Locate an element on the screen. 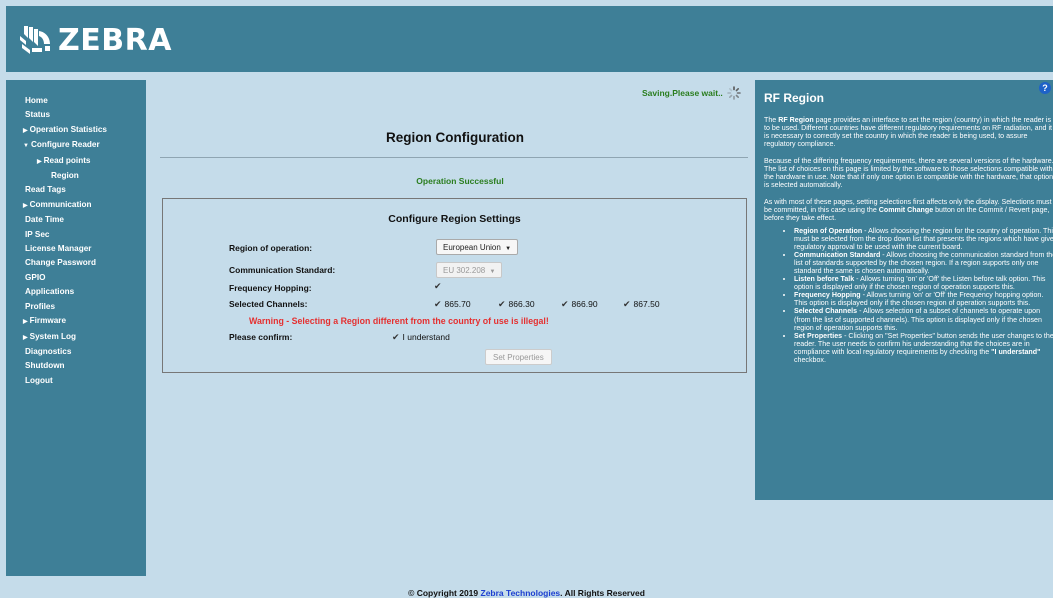  nav-read-points: ▶ Read points is located at coordinates (76, 161).